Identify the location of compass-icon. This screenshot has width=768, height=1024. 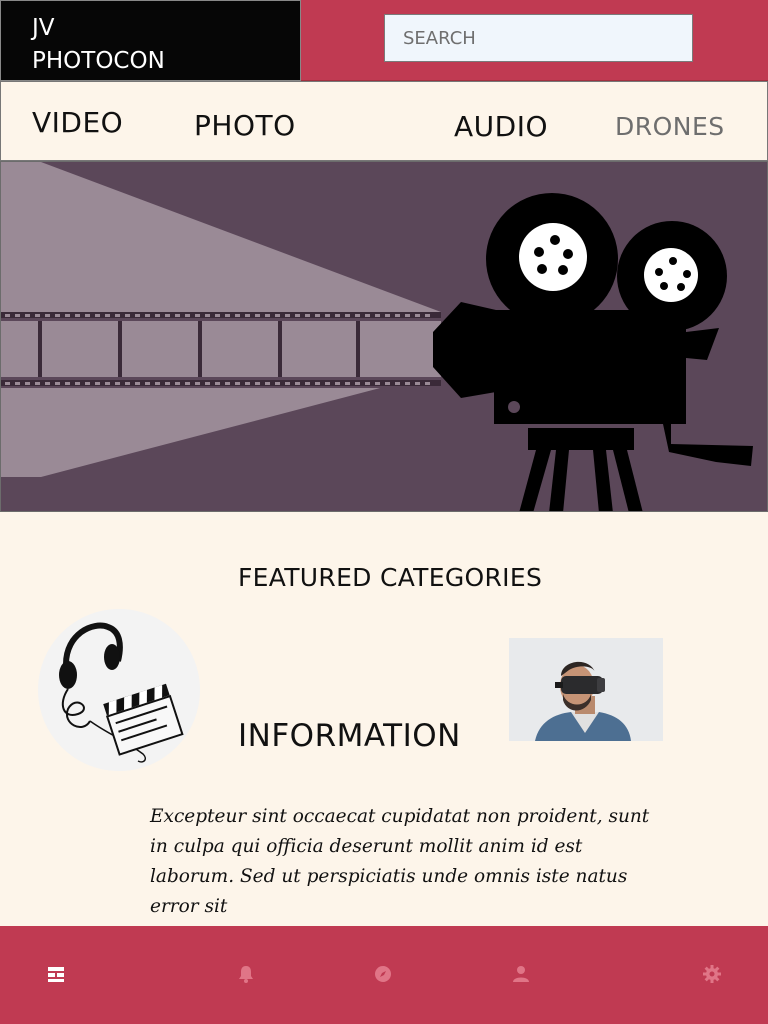
(383, 974).